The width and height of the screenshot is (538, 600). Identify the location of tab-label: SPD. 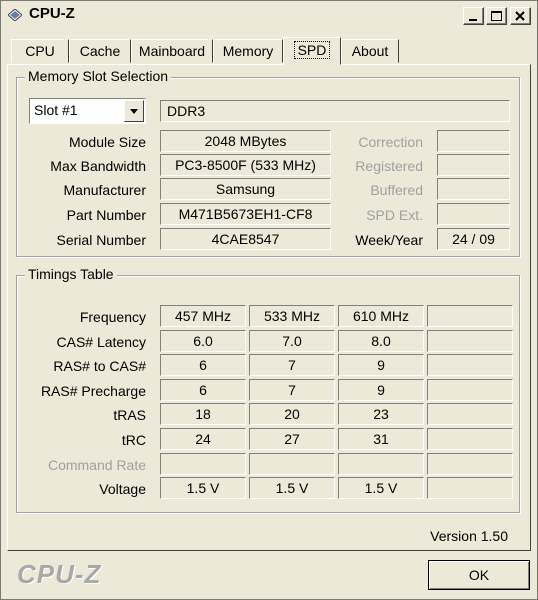
(312, 50).